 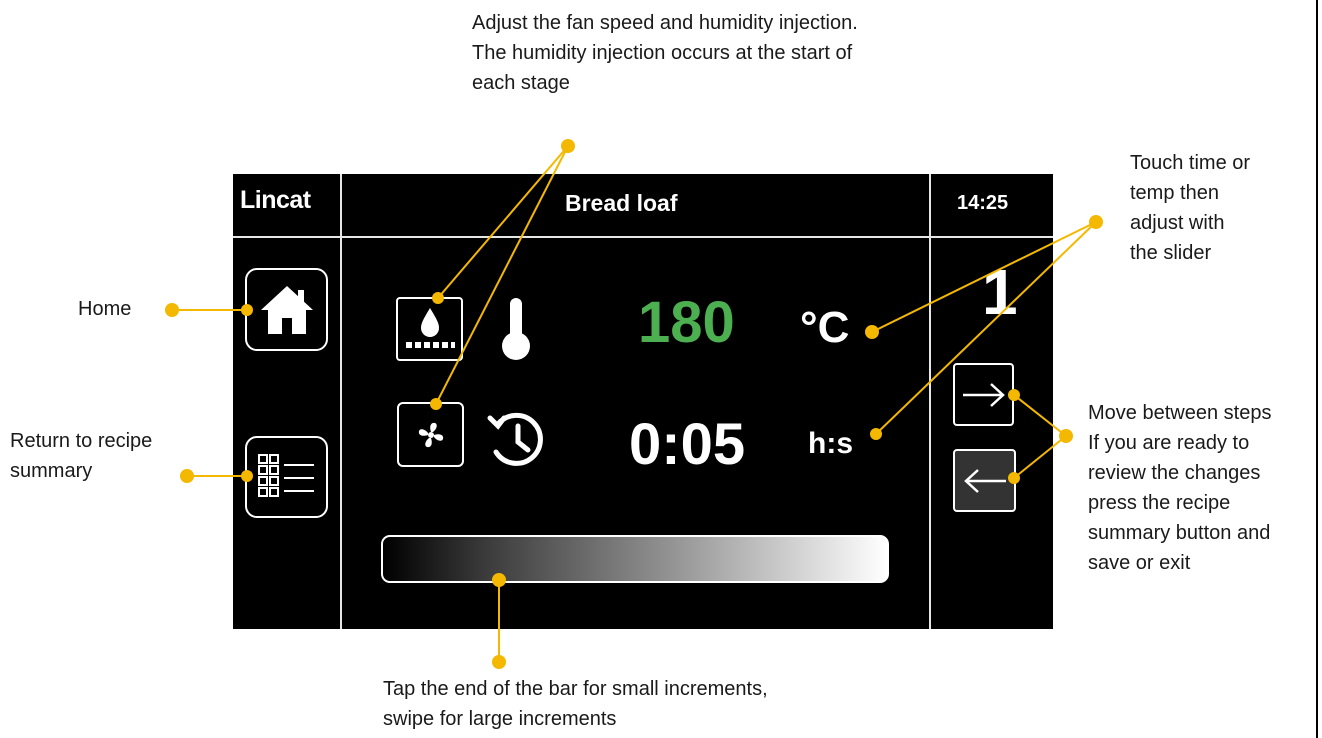 What do you see at coordinates (1066, 436) in the screenshot?
I see `callout-dot-steps` at bounding box center [1066, 436].